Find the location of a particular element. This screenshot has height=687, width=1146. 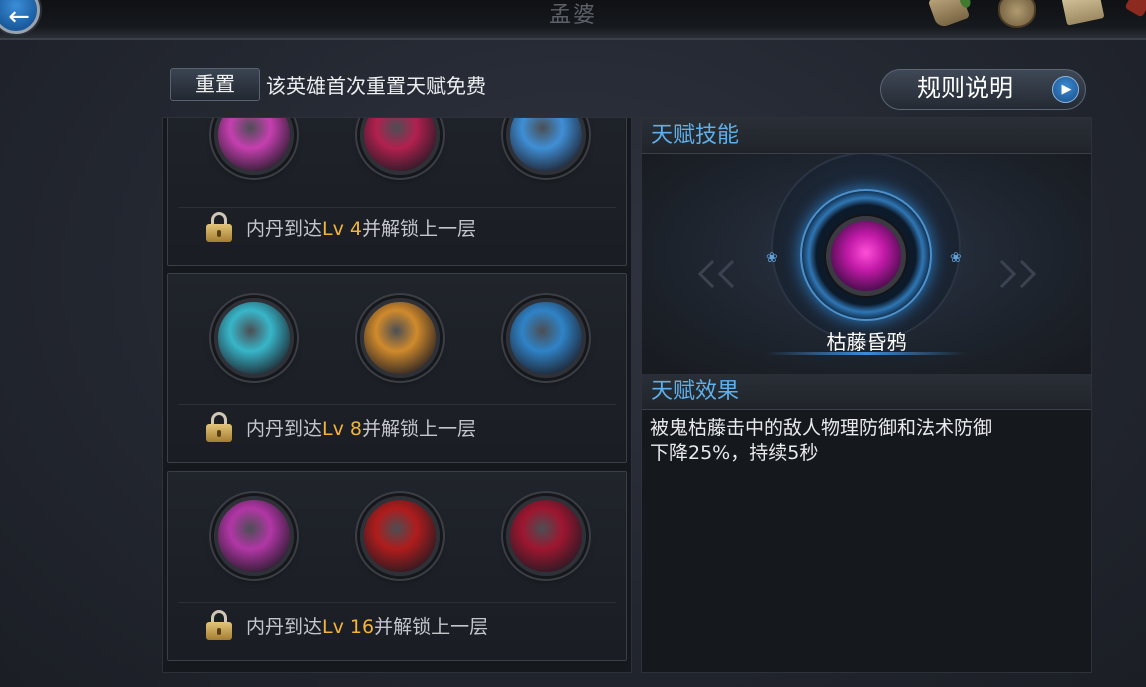

unlock-requirement: 内丹到达Lv 16并解锁上一层 is located at coordinates (367, 627).